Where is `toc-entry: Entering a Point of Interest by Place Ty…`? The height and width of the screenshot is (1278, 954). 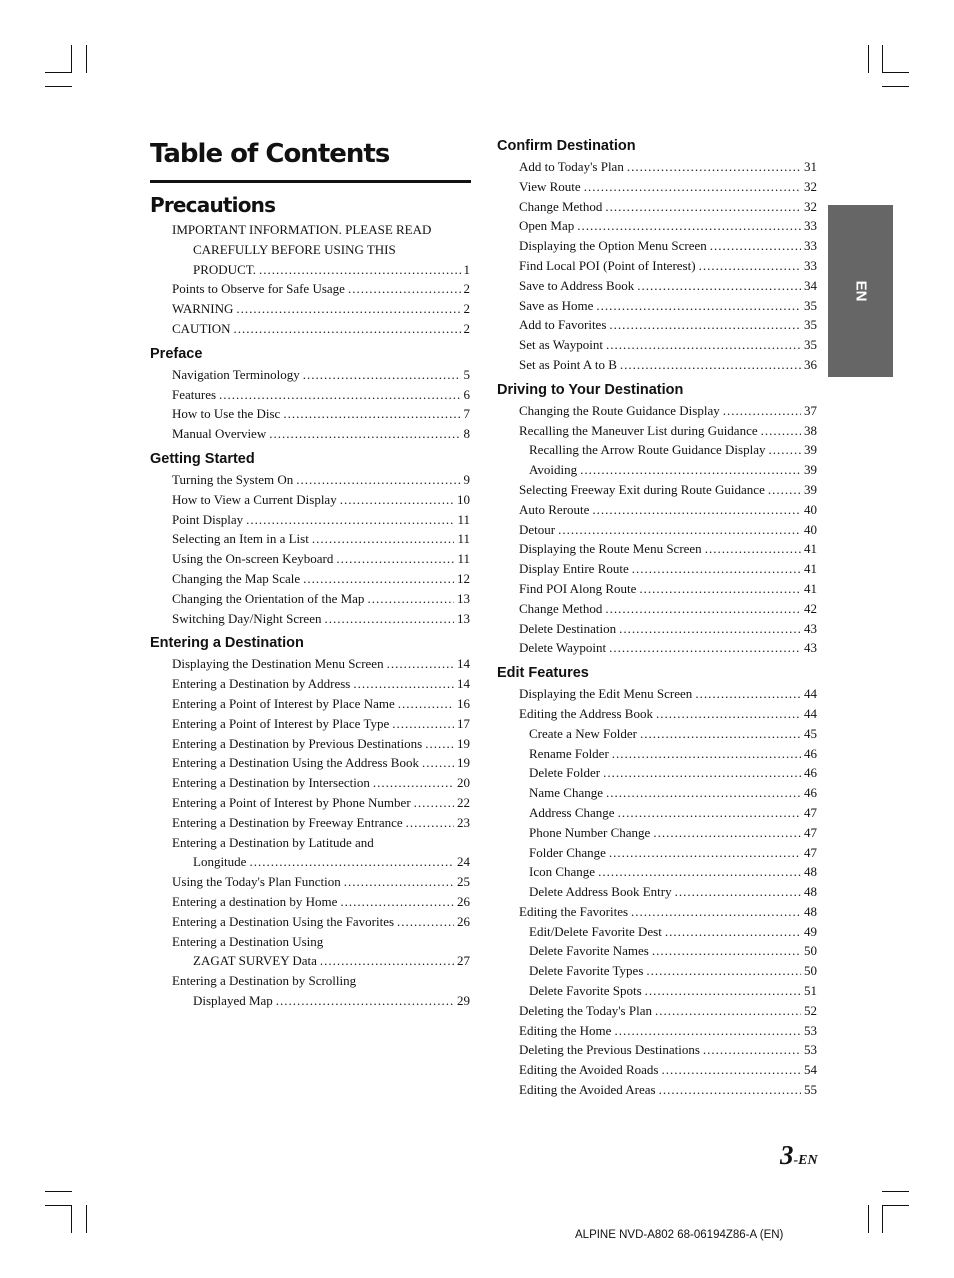
toc-entry: Entering a Point of Interest by Place Ty… is located at coordinates (310, 723).